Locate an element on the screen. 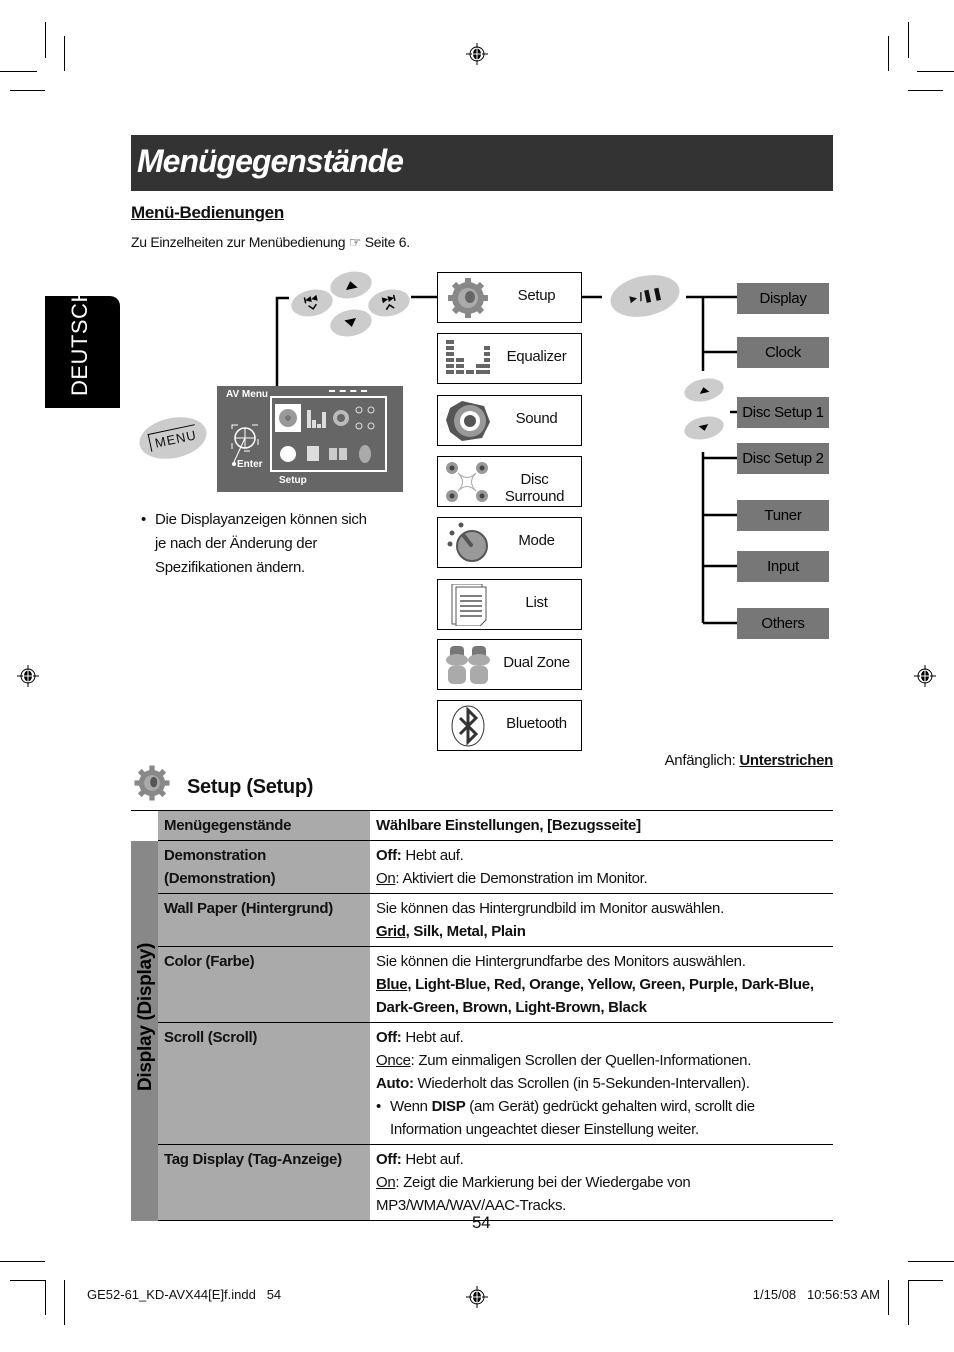  play-pause-icon: ►/❚❚ is located at coordinates (645, 296).